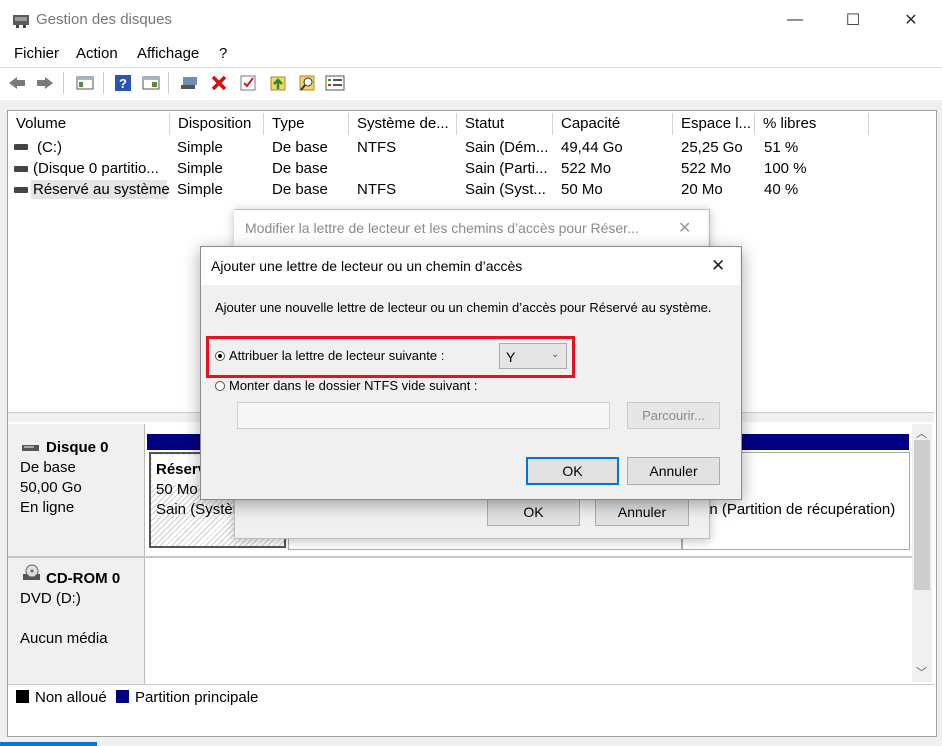 Image resolution: width=942 pixels, height=746 pixels. I want to click on close-button: ✕, so click(911, 20).